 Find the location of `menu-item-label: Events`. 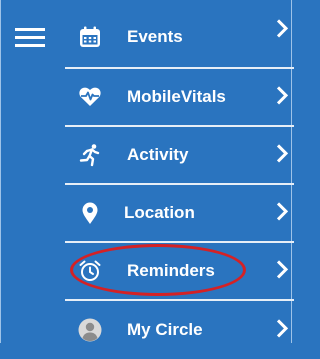

menu-item-label: Events is located at coordinates (155, 36).